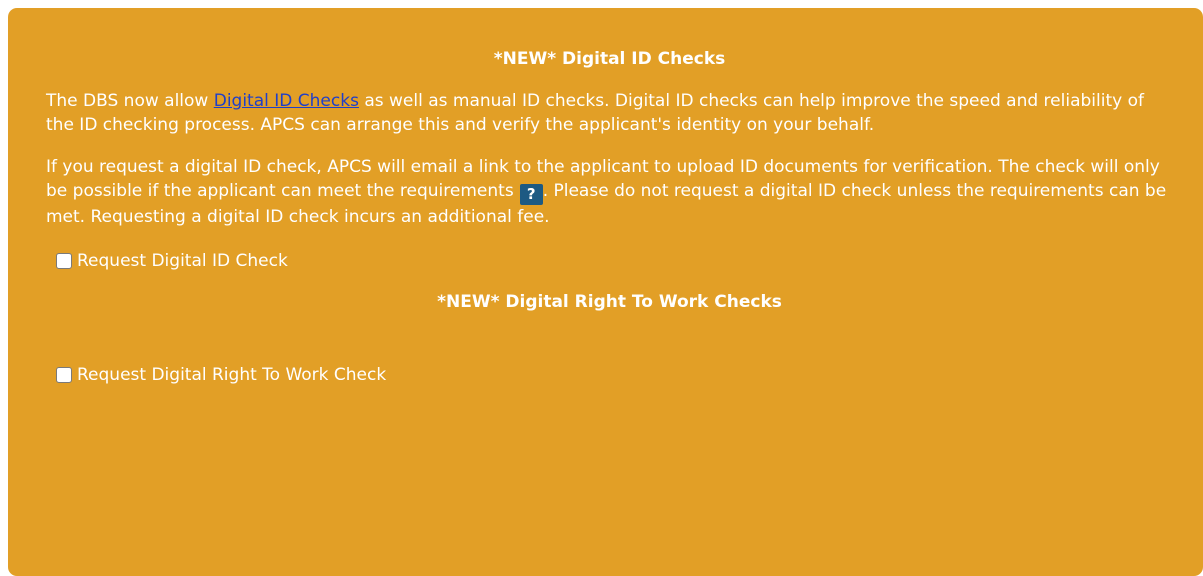 The height and width of the screenshot is (576, 1203). Describe the element at coordinates (231, 375) in the screenshot. I see `request-right-to-work-label: Request Digital Right To Work Check` at that location.